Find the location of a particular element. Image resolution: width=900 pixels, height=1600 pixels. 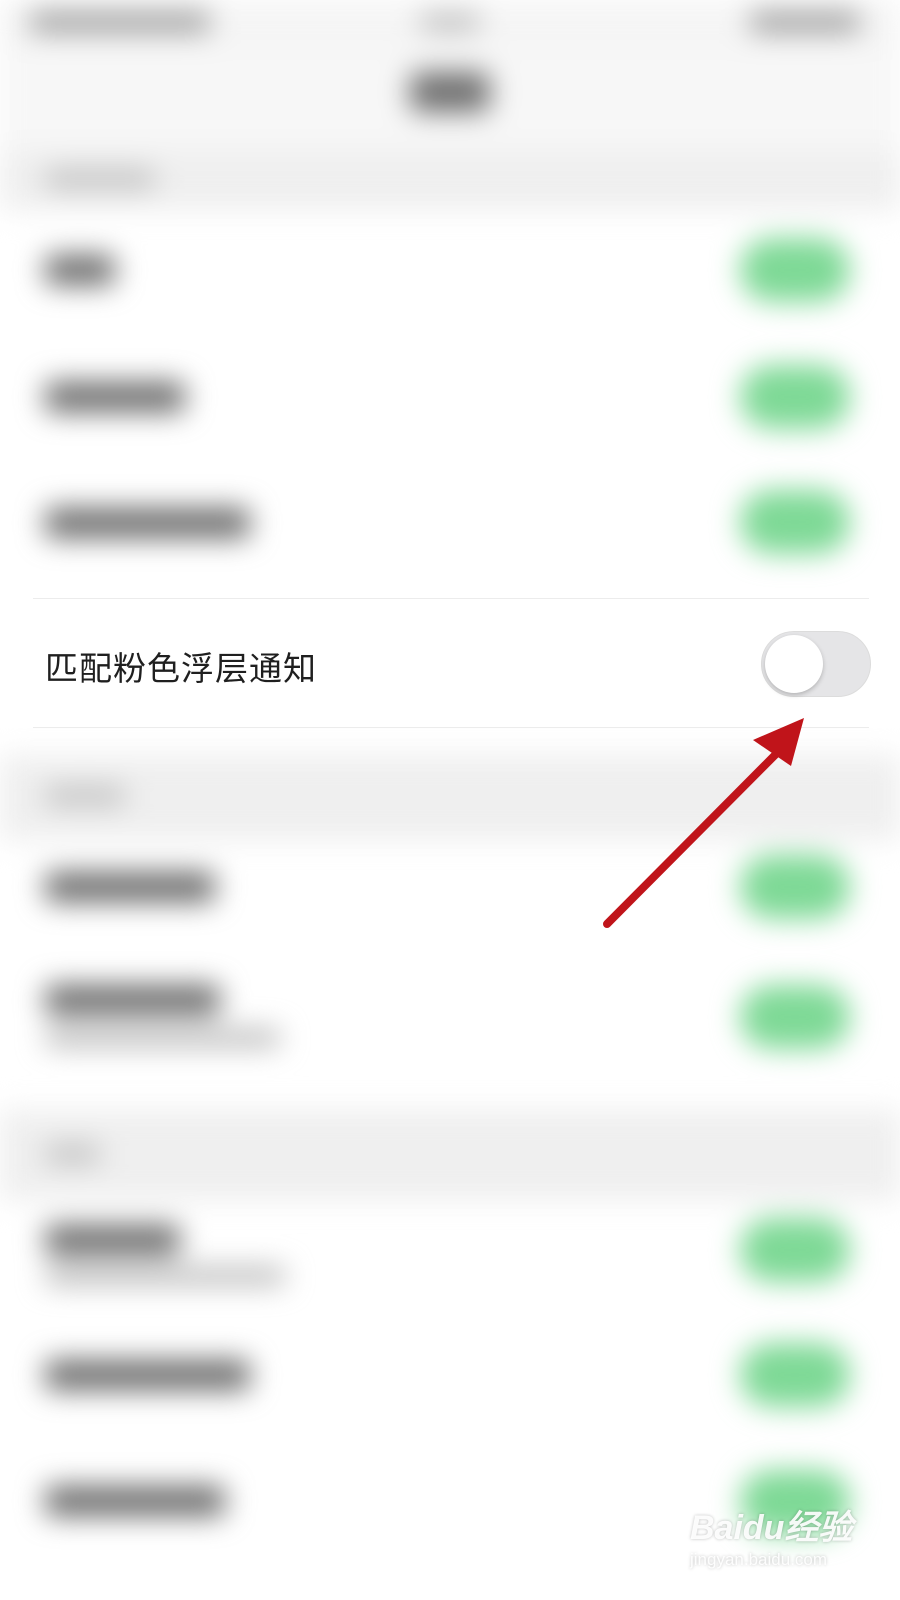

divider-bottom is located at coordinates (451, 727).